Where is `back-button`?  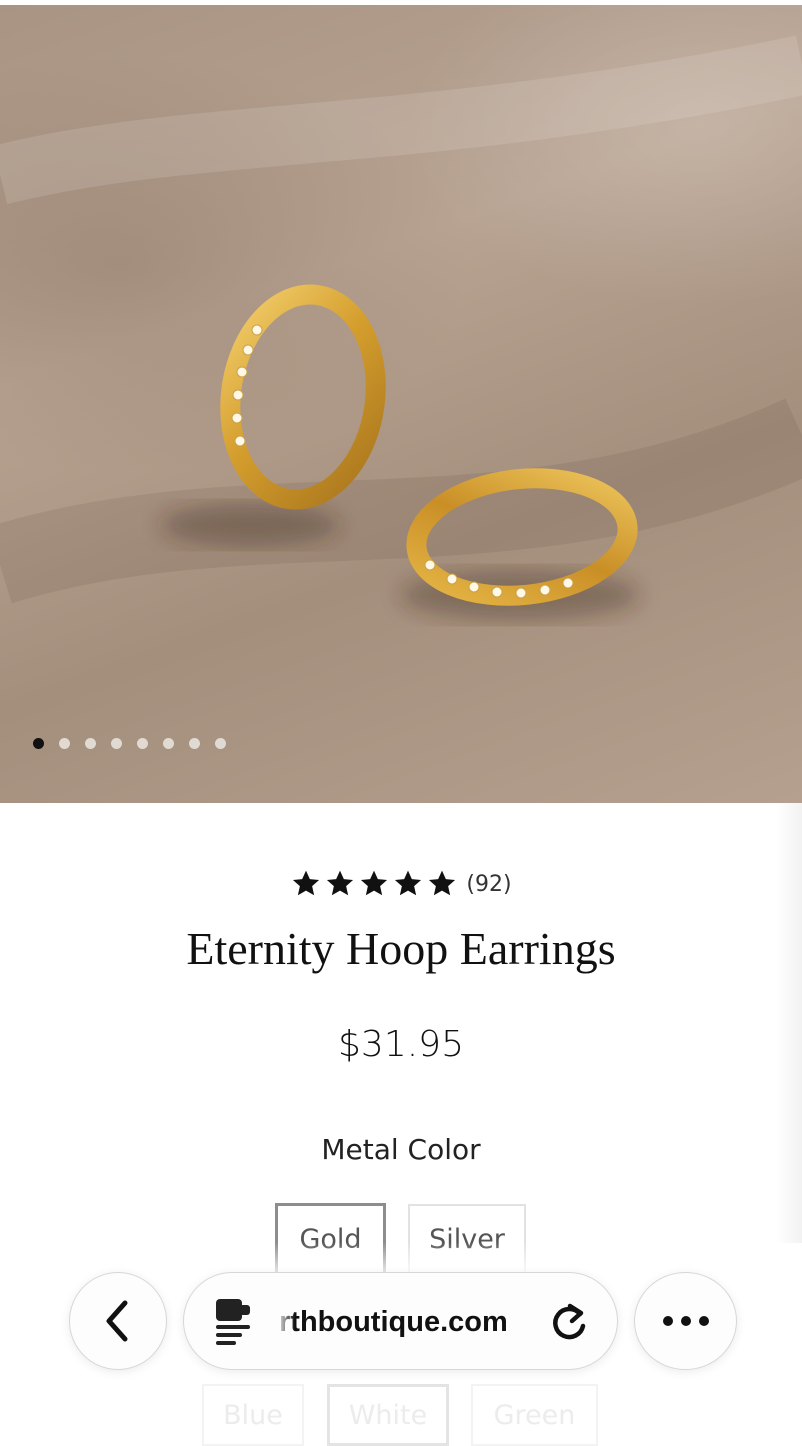
back-button is located at coordinates (118, 1321).